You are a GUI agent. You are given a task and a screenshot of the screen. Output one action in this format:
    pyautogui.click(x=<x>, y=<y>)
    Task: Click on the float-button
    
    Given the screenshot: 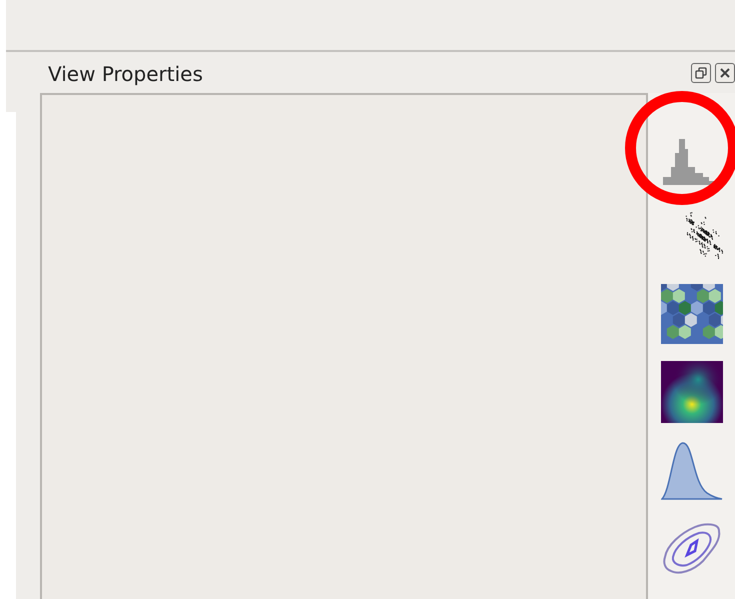 What is the action you would take?
    pyautogui.click(x=701, y=72)
    